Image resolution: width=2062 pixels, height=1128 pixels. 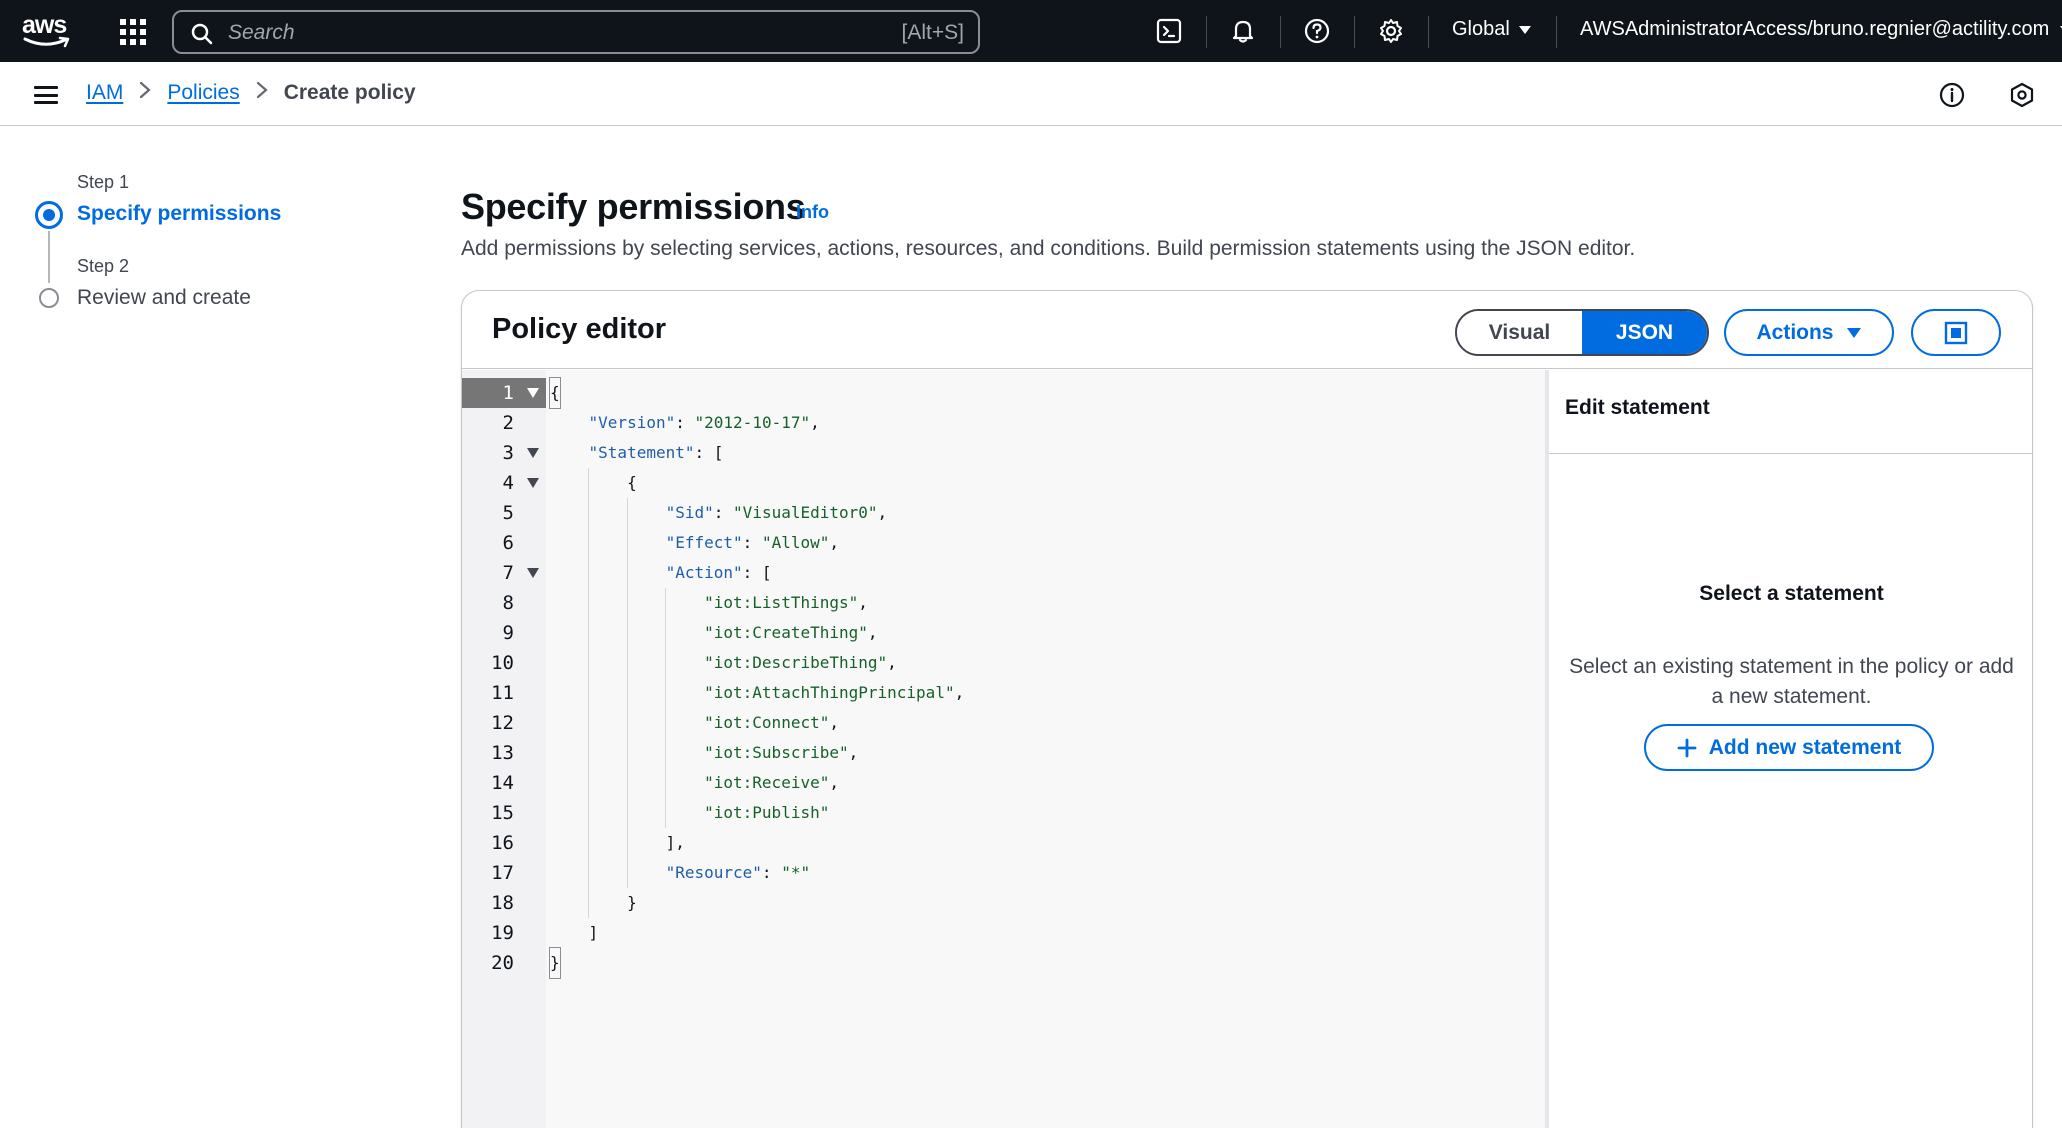 What do you see at coordinates (103, 182) in the screenshot?
I see `step-1-label: Step 1` at bounding box center [103, 182].